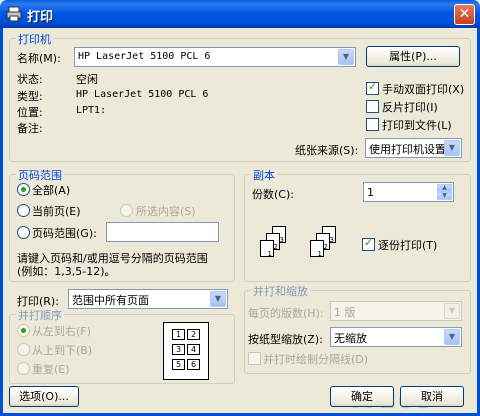 This screenshot has width=480, height=416. What do you see at coordinates (327, 150) in the screenshot?
I see `paper-source-label: 纸张来源(S):` at bounding box center [327, 150].